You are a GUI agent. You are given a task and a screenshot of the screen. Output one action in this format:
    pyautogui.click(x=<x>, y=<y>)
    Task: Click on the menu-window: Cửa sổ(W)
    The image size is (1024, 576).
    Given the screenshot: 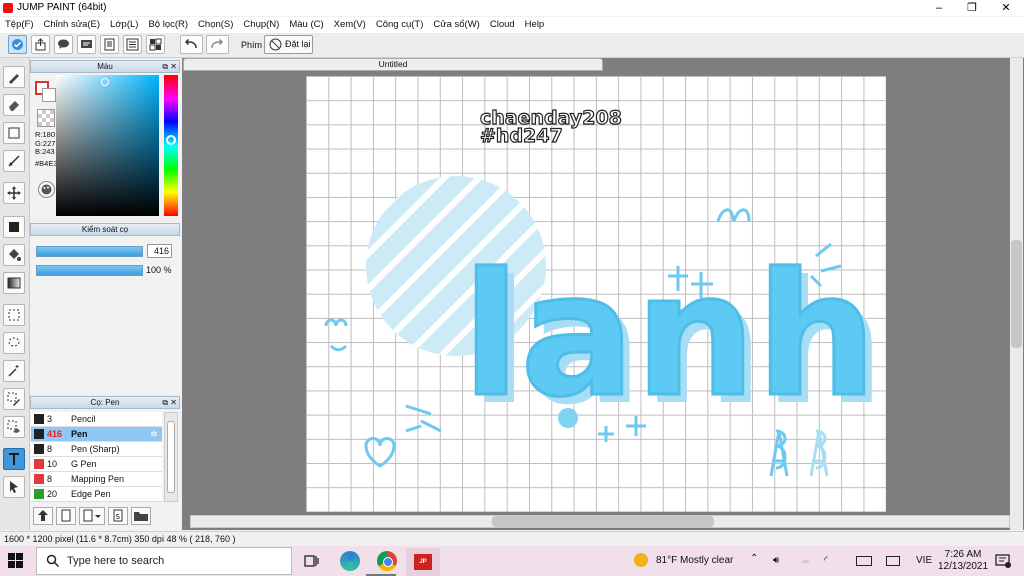 What is the action you would take?
    pyautogui.click(x=456, y=25)
    